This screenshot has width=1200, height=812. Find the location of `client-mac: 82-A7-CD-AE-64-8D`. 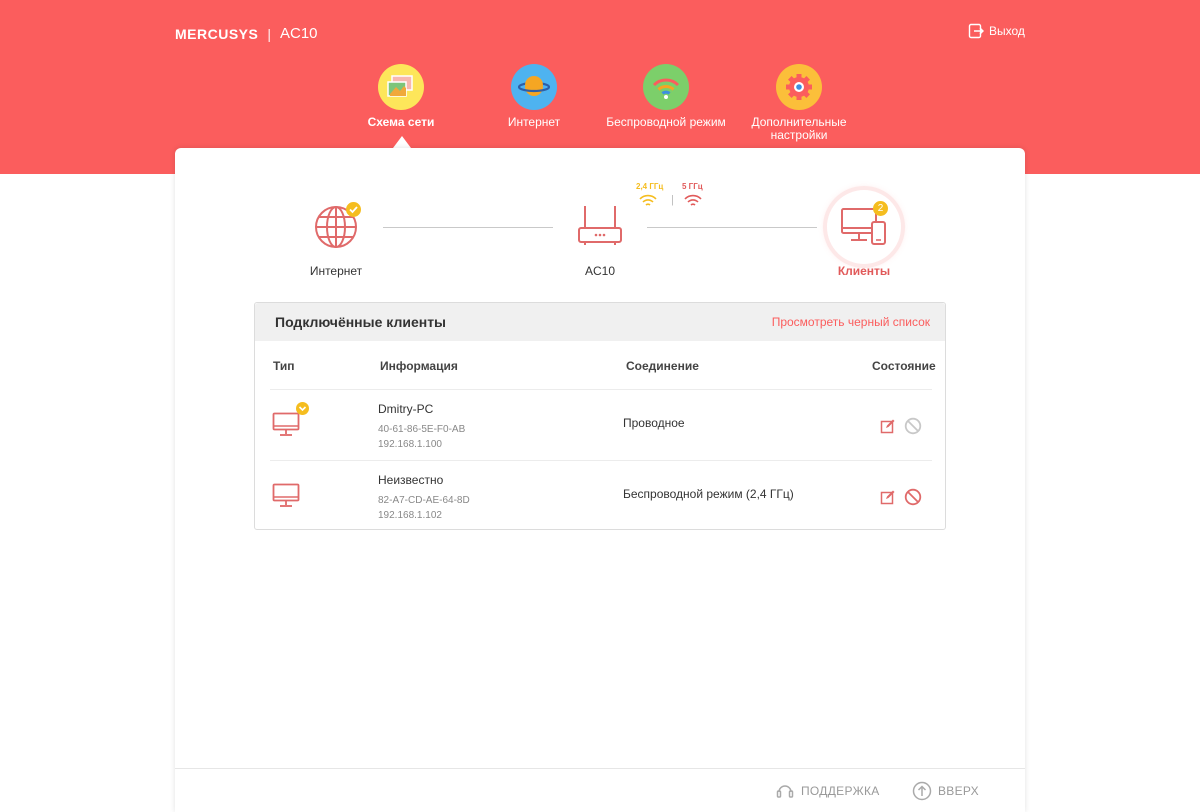

client-mac: 82-A7-CD-AE-64-8D is located at coordinates (424, 500).